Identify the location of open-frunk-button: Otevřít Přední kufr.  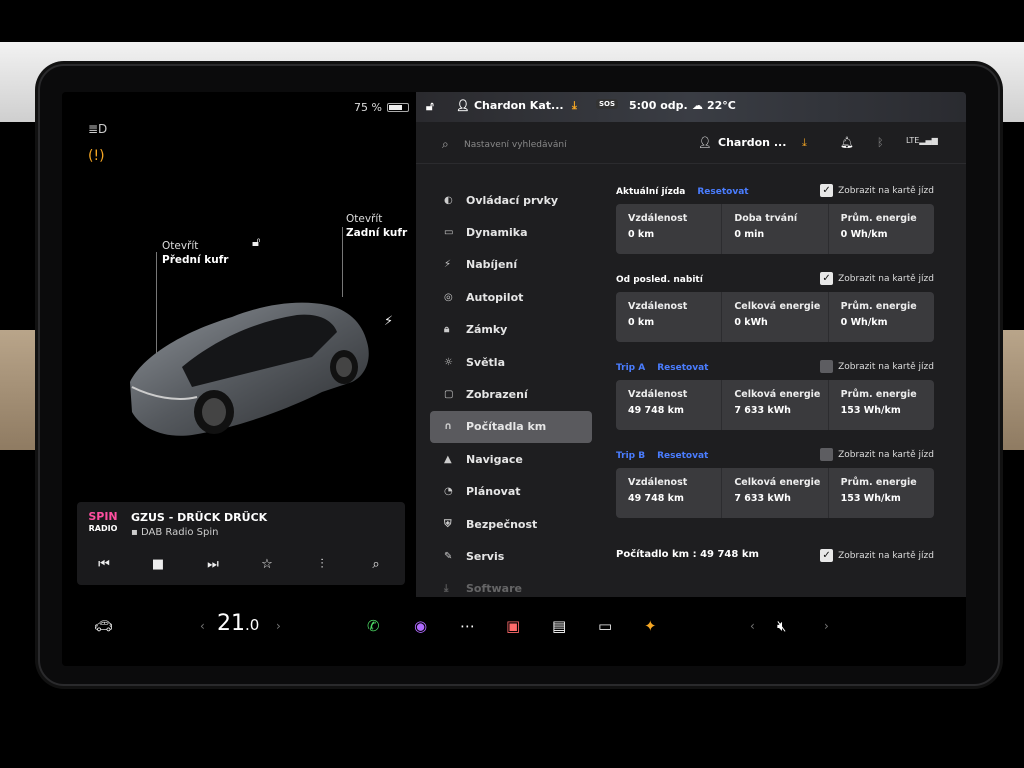
(195, 253).